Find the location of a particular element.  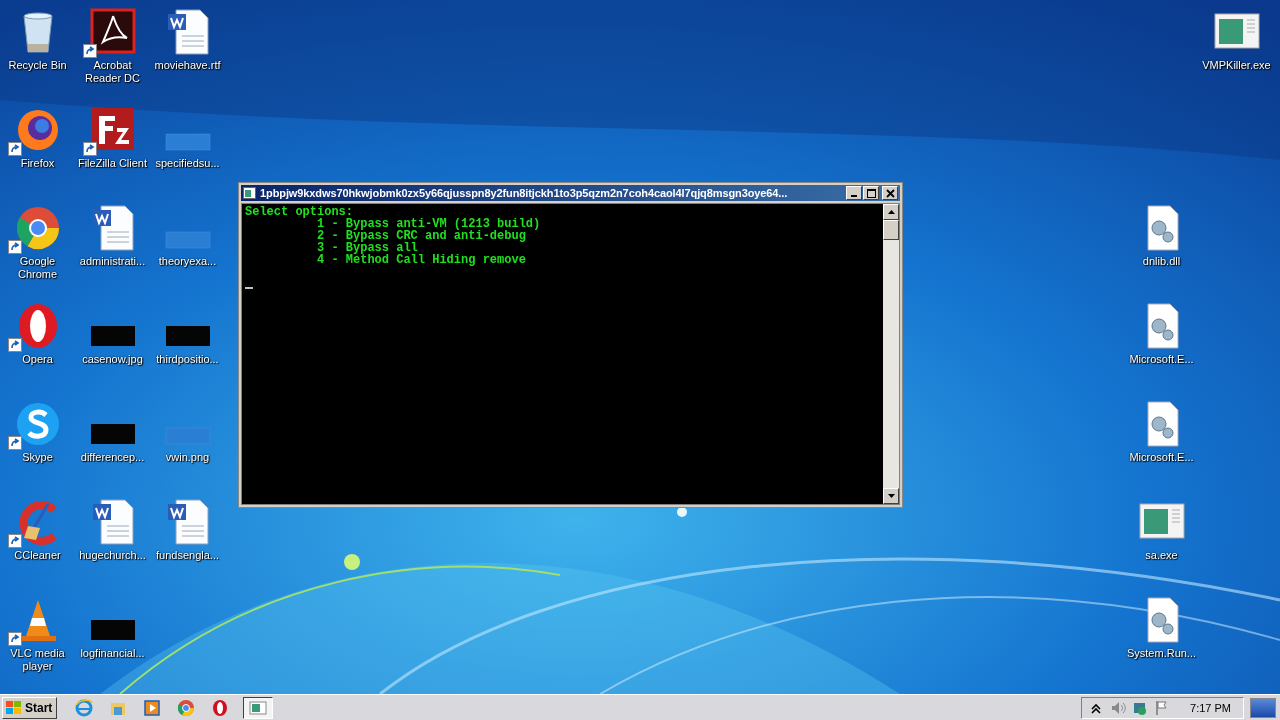

chrome-icon is located at coordinates (186, 707).